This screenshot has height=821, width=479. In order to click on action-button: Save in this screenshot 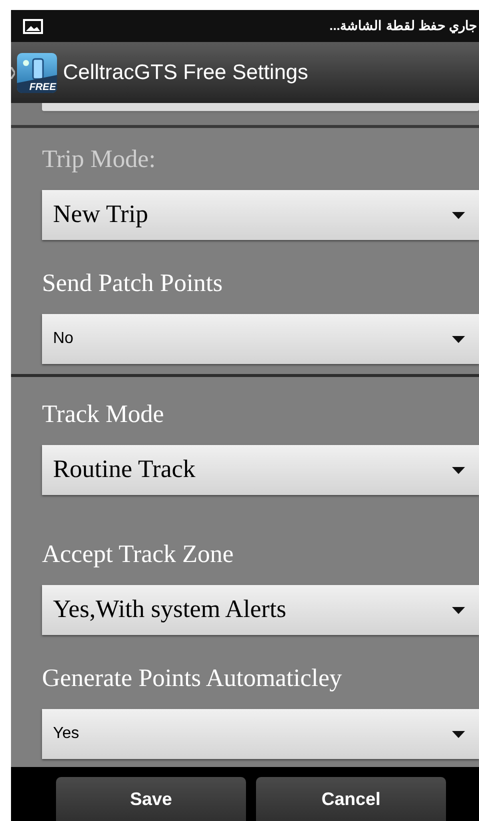, I will do `click(151, 799)`.